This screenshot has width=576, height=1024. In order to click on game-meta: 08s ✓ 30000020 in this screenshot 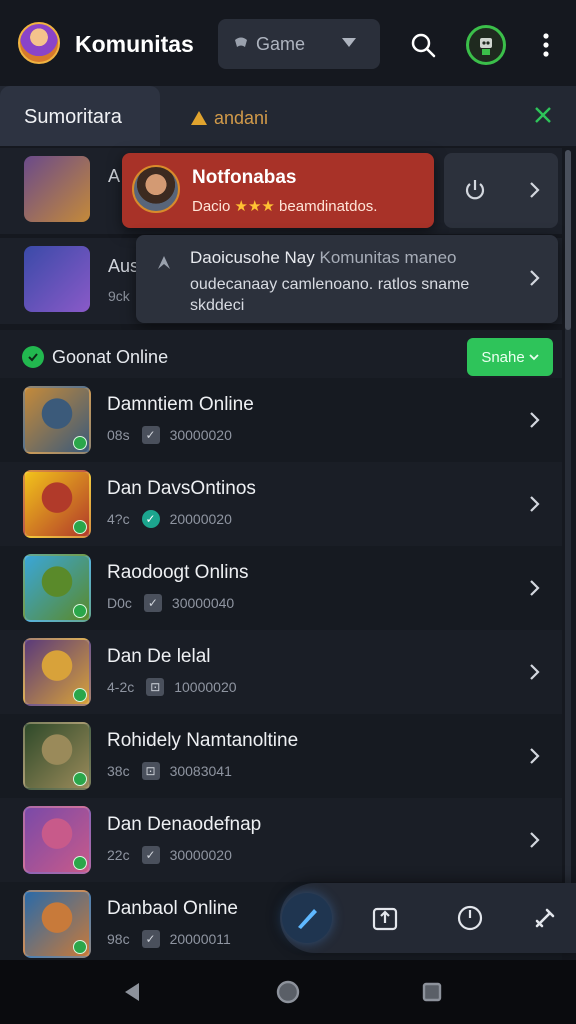, I will do `click(169, 435)`.